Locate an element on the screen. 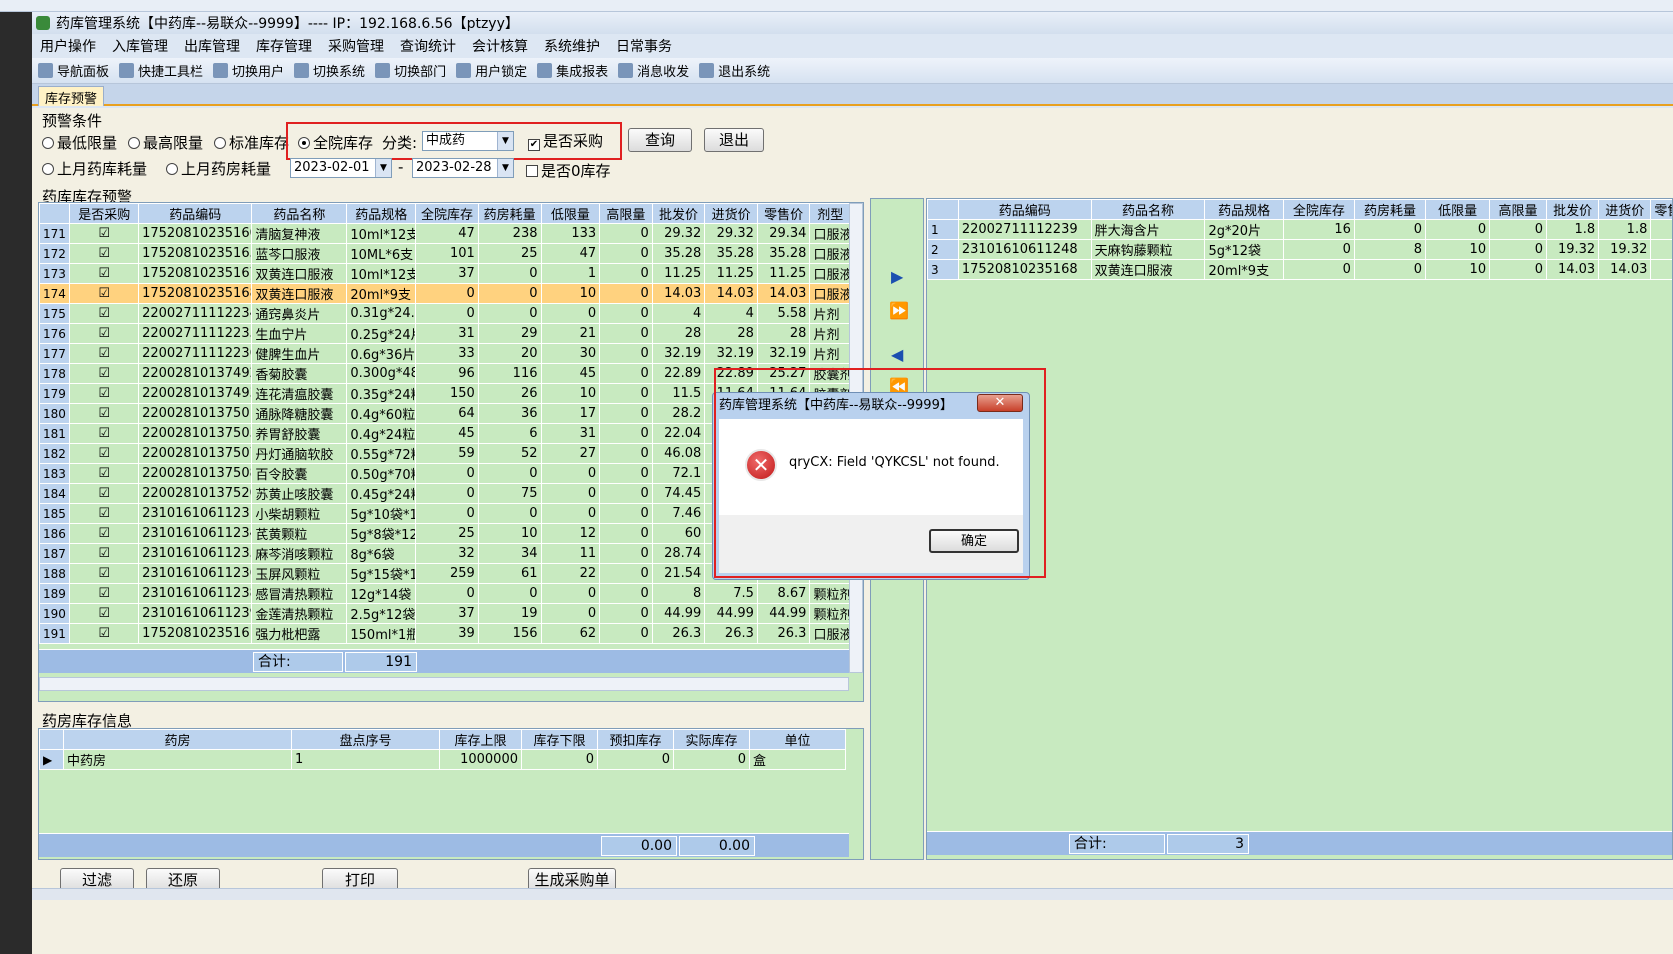  right-col-header: 零售价 is located at coordinates (1661, 209).